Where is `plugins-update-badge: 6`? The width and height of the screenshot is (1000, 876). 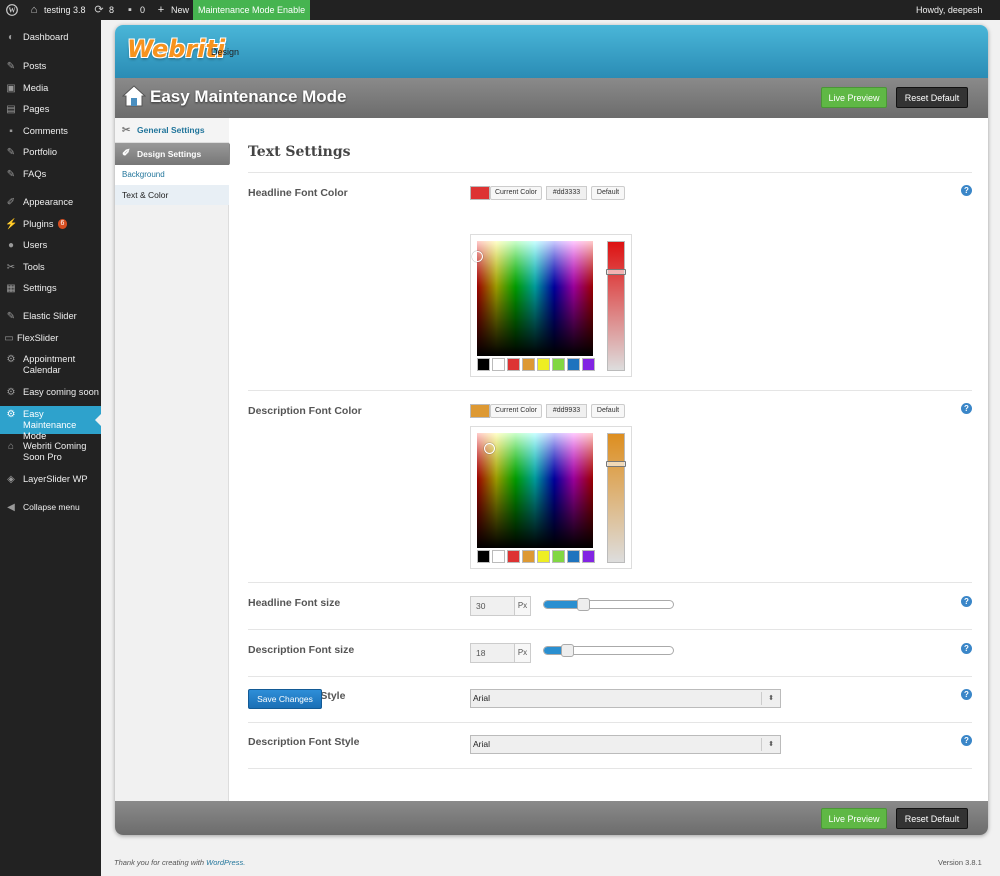 plugins-update-badge: 6 is located at coordinates (62, 224).